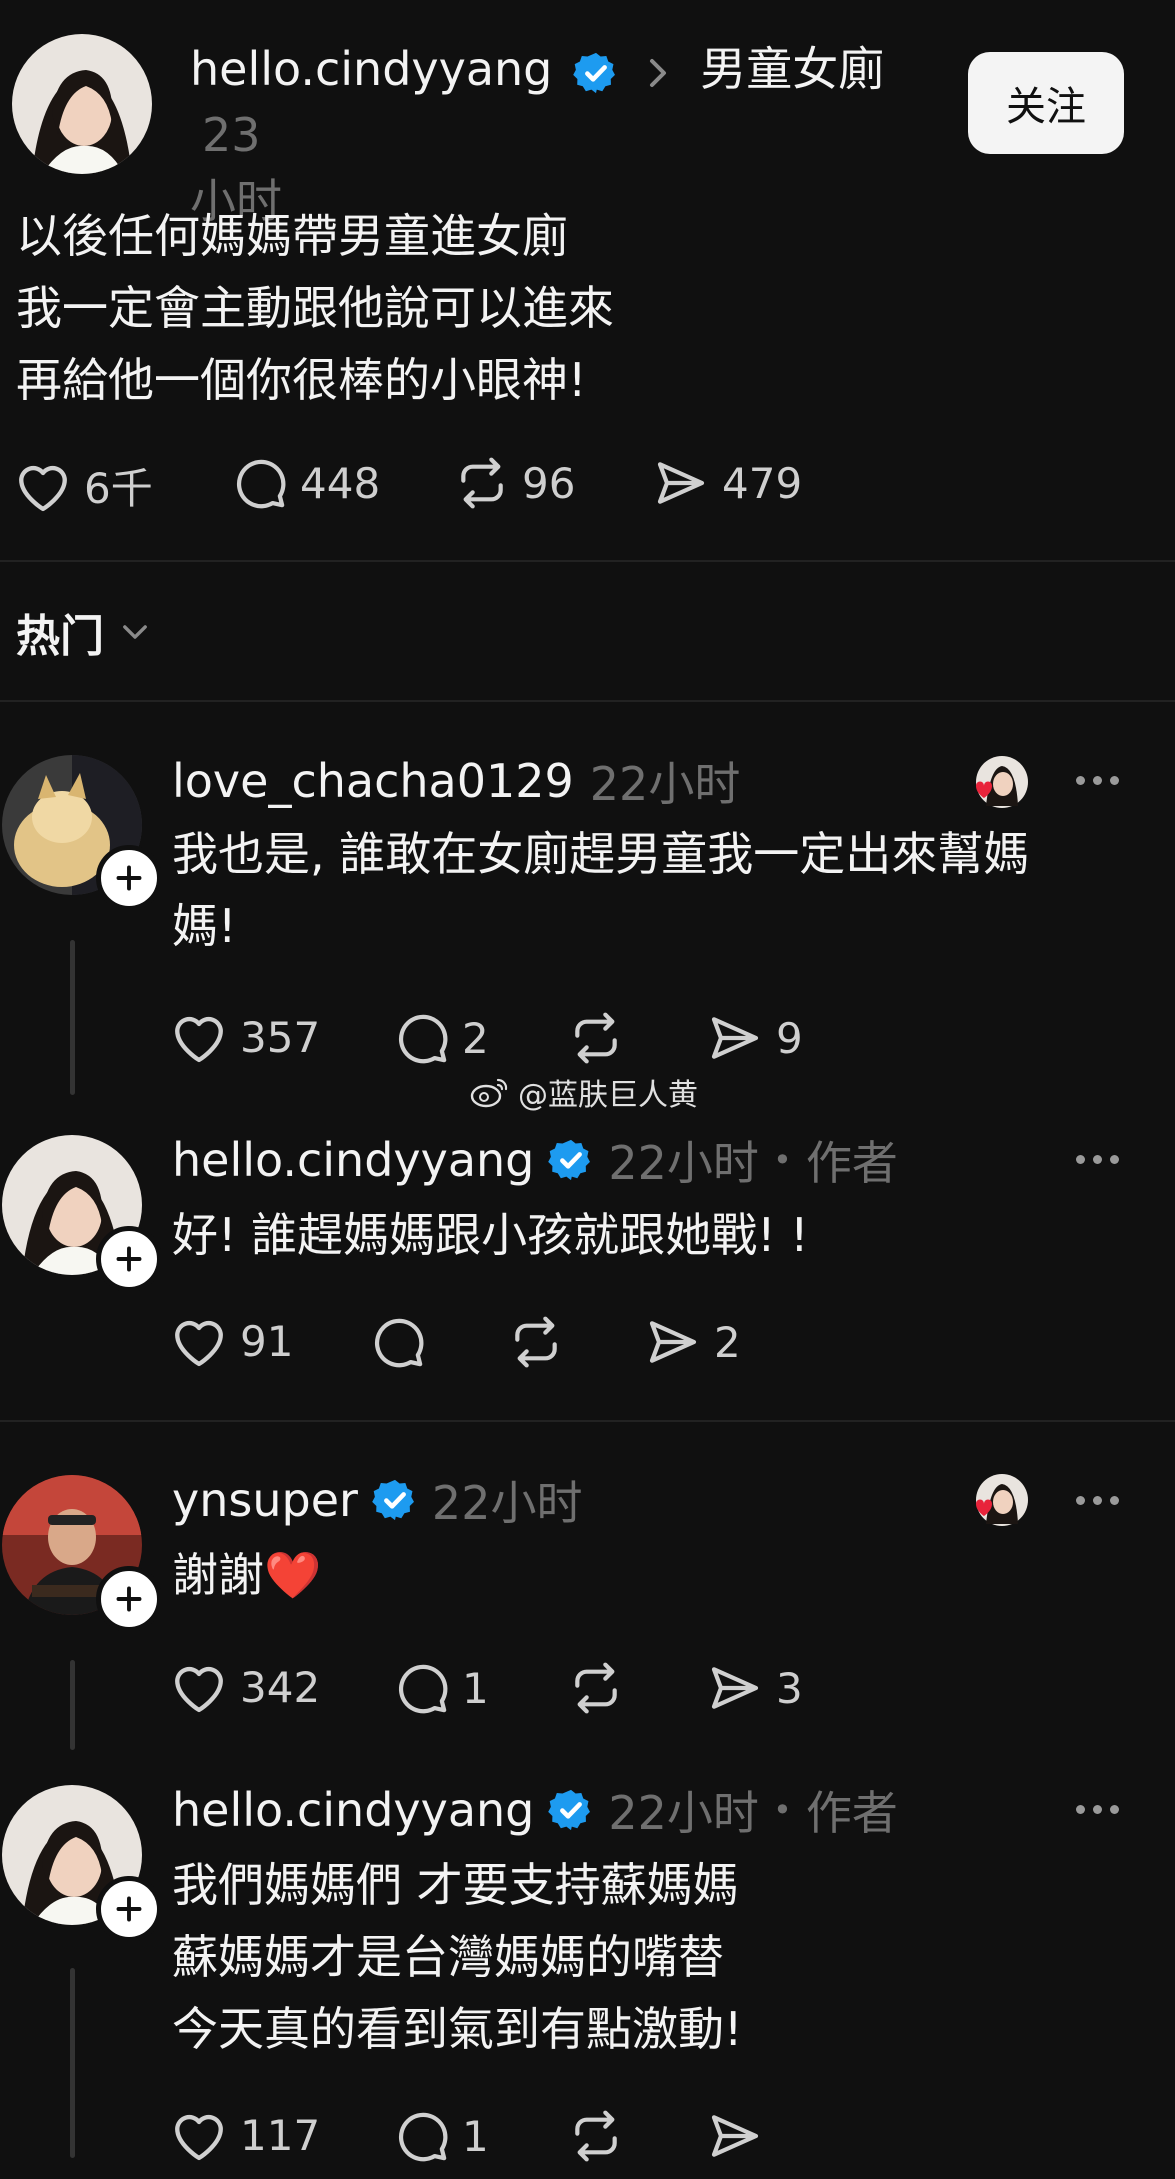  I want to click on reply-text: 我也是, 誰敢在女廁趕男童我一定出來幫媽 媽!, so click(601, 890).